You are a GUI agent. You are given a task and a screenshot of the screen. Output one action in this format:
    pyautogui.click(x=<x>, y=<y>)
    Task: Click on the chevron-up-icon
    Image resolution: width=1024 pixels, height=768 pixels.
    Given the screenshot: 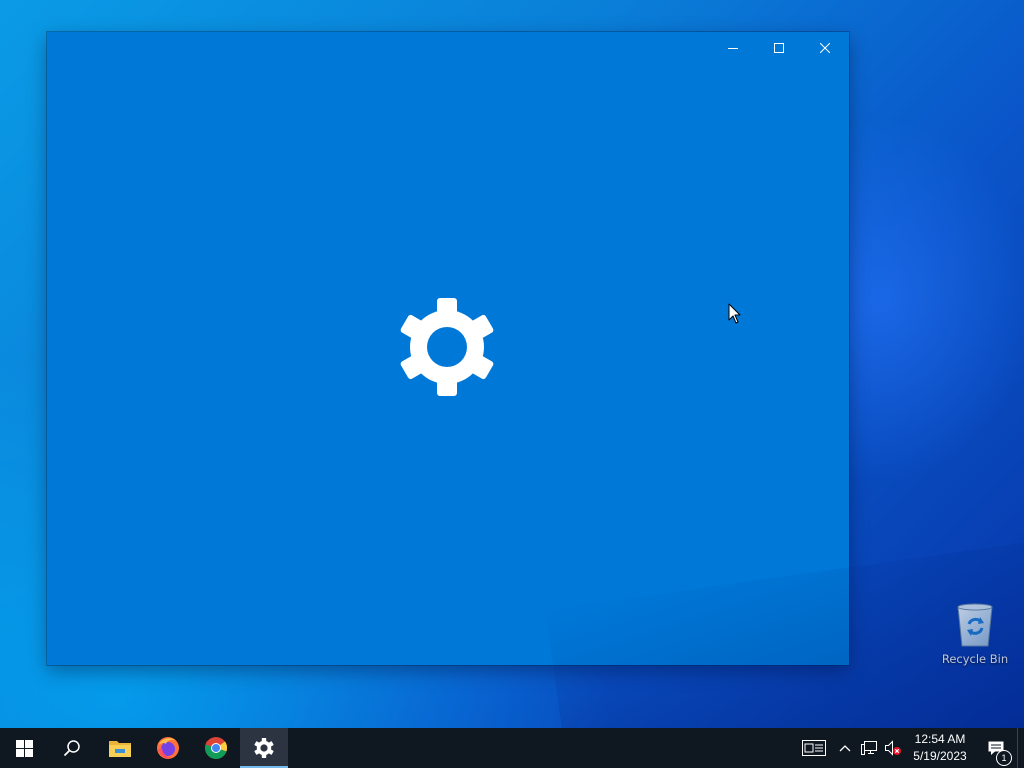 What is the action you would take?
    pyautogui.click(x=845, y=748)
    